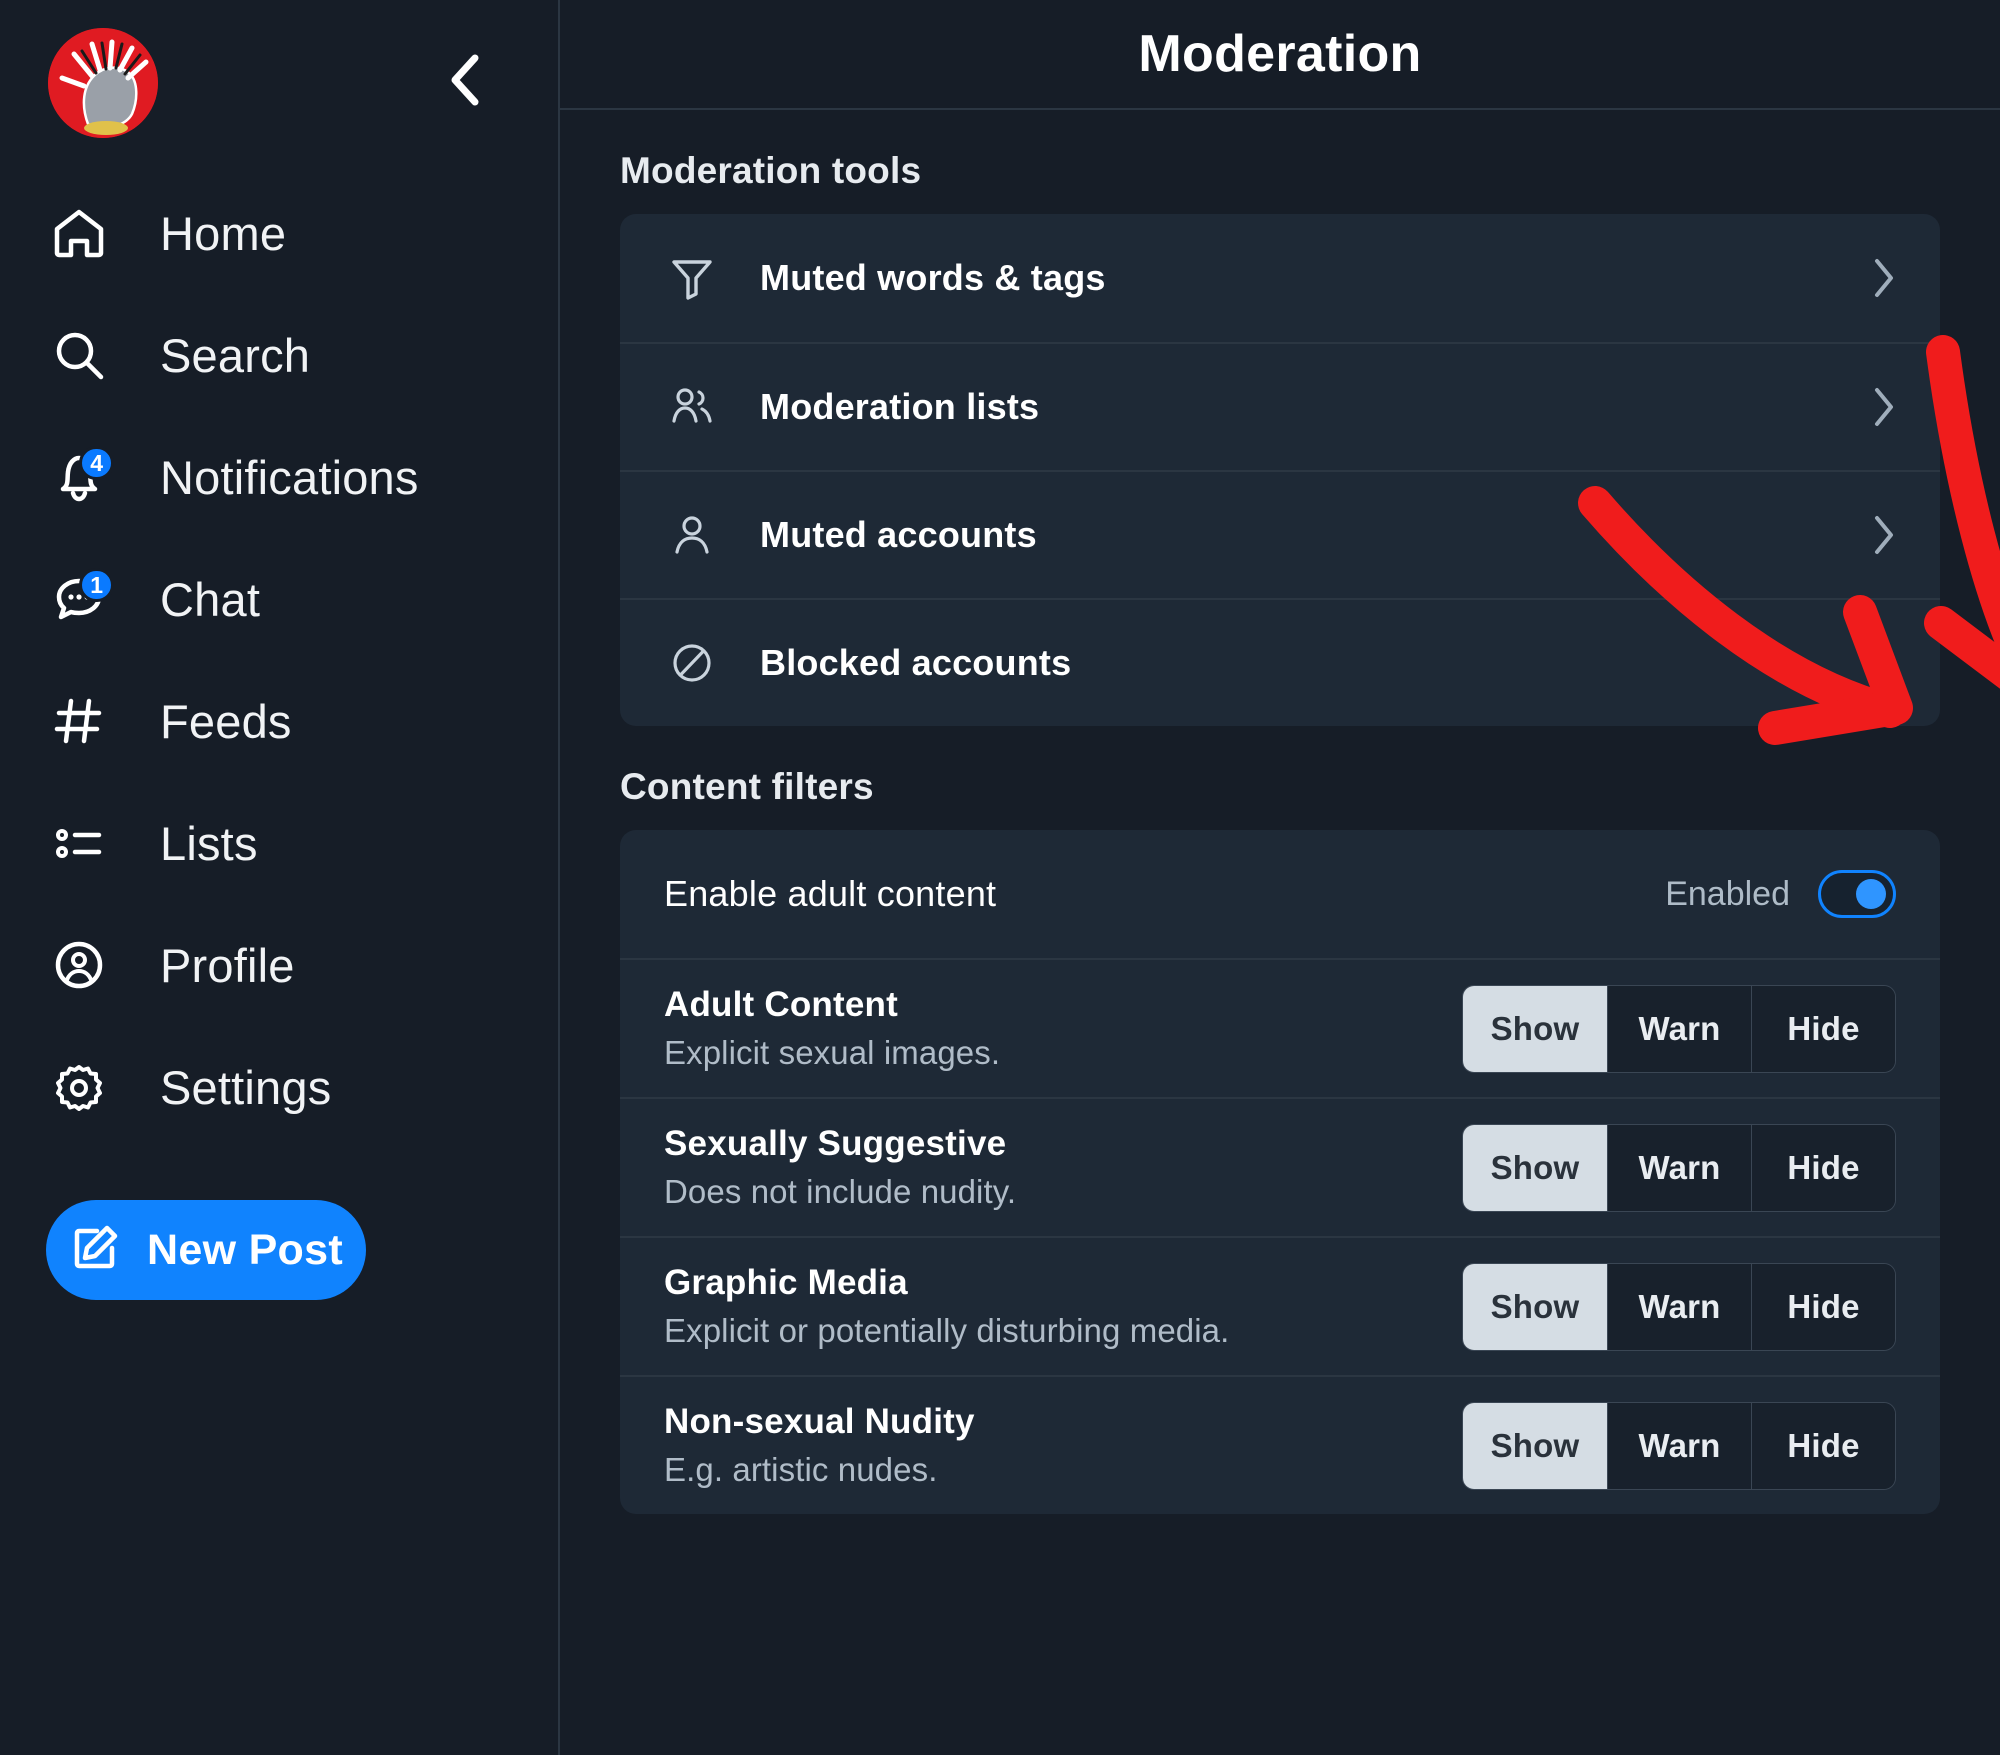 Image resolution: width=2000 pixels, height=1755 pixels. What do you see at coordinates (302, 721) in the screenshot?
I see `sidebar-item-feeds: Feeds` at bounding box center [302, 721].